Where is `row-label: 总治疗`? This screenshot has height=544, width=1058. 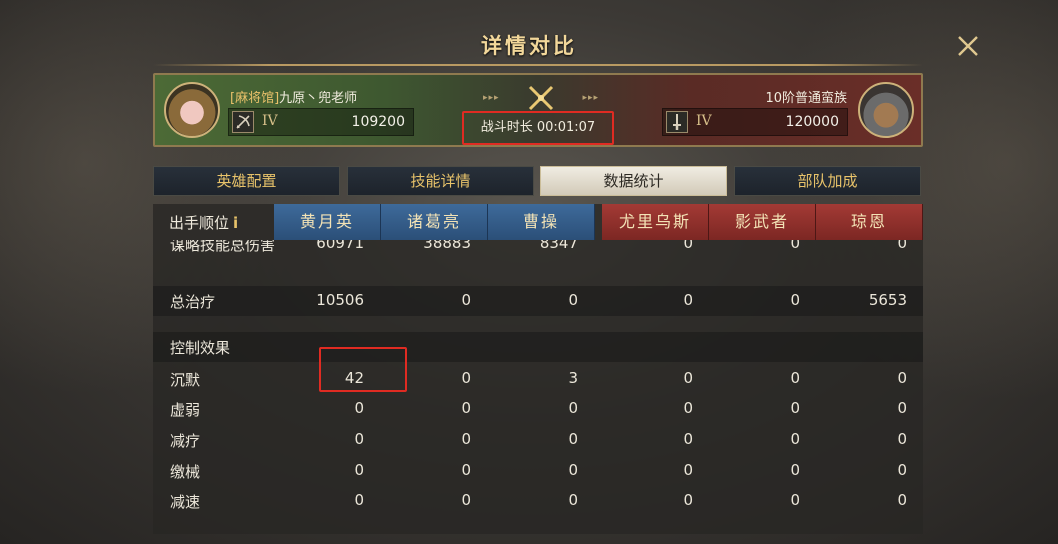
row-label: 总治疗 is located at coordinates (193, 302).